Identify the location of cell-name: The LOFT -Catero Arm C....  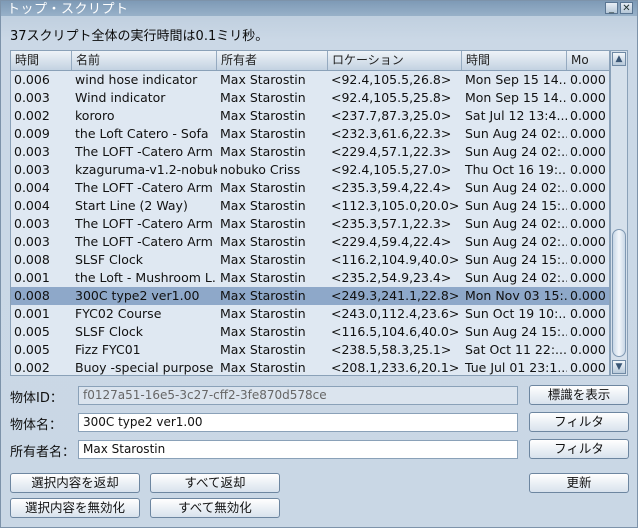
(146, 187).